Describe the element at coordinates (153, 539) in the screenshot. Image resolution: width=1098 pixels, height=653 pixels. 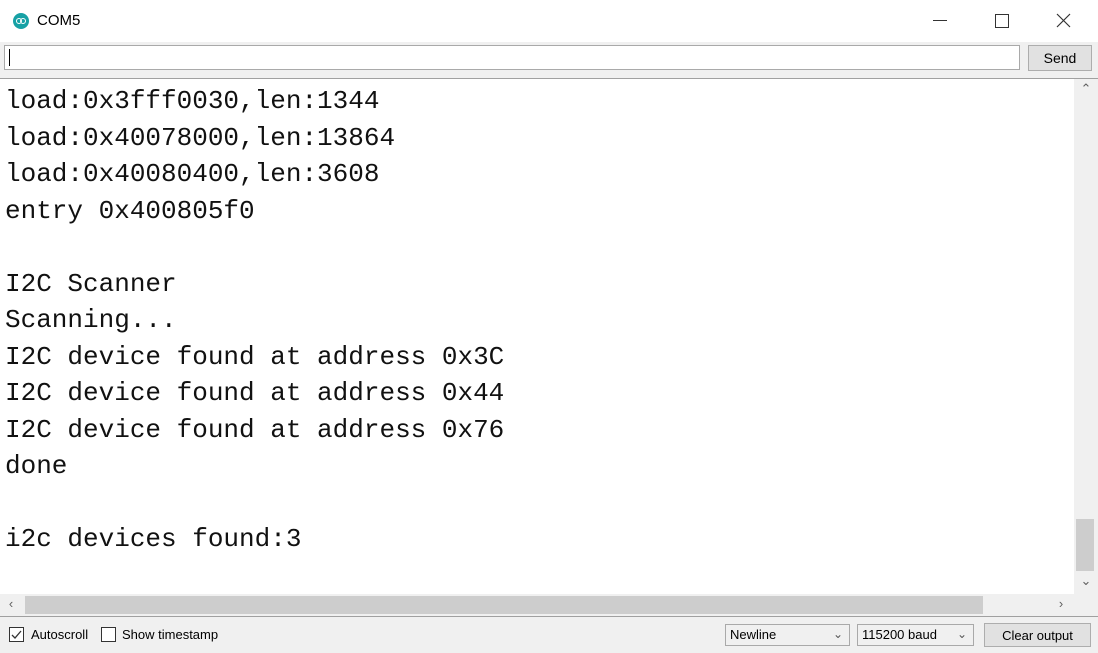
I see `output-line: i2c devices found:3` at that location.